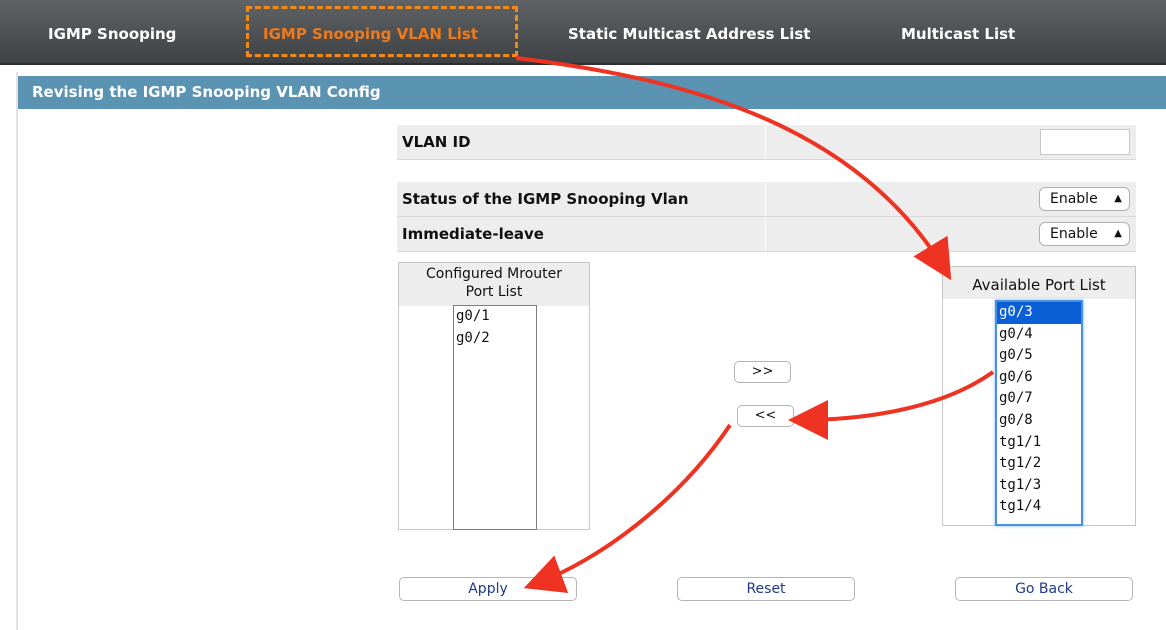 Image resolution: width=1166 pixels, height=630 pixels. I want to click on configured-port-header-line2: Port List, so click(494, 292).